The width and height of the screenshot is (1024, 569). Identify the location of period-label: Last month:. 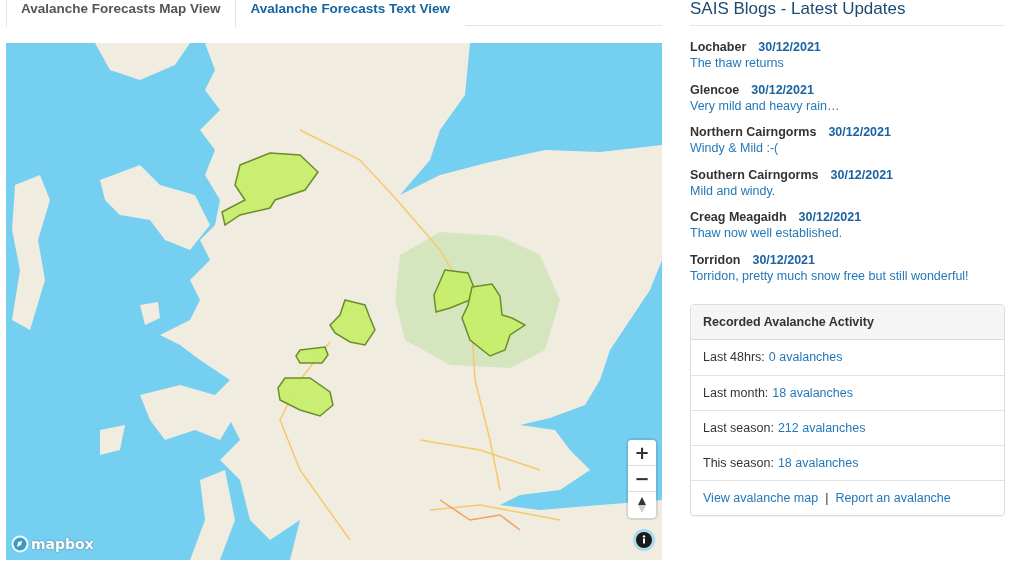
(736, 392).